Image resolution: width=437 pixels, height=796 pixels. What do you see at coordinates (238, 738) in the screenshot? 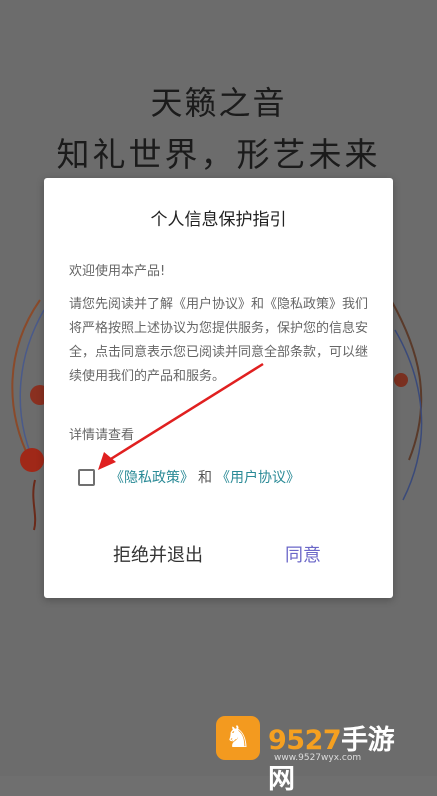
I see `horse-icon: ♞` at bounding box center [238, 738].